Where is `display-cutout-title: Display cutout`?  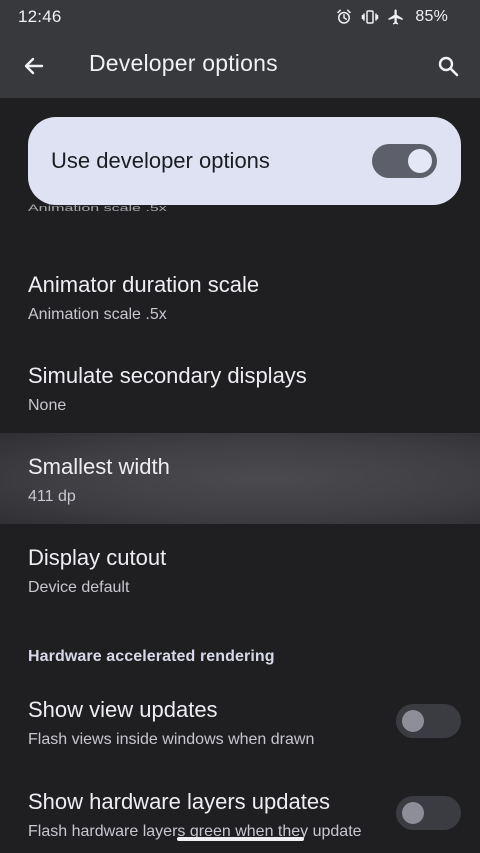
display-cutout-title: Display cutout is located at coordinates (97, 557).